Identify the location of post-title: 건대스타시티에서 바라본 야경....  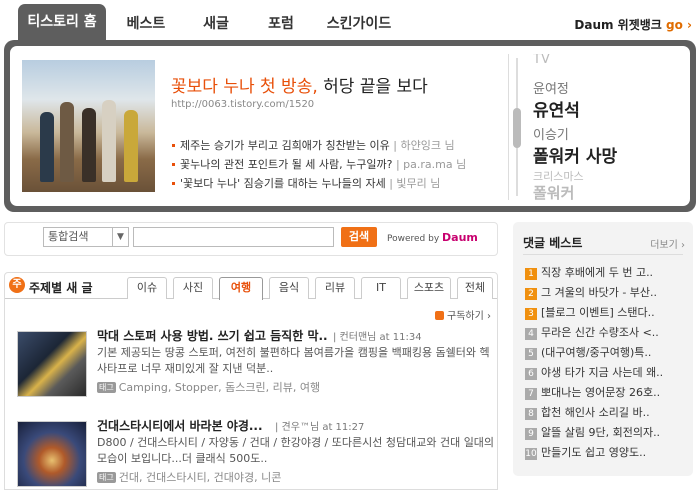
(180, 425).